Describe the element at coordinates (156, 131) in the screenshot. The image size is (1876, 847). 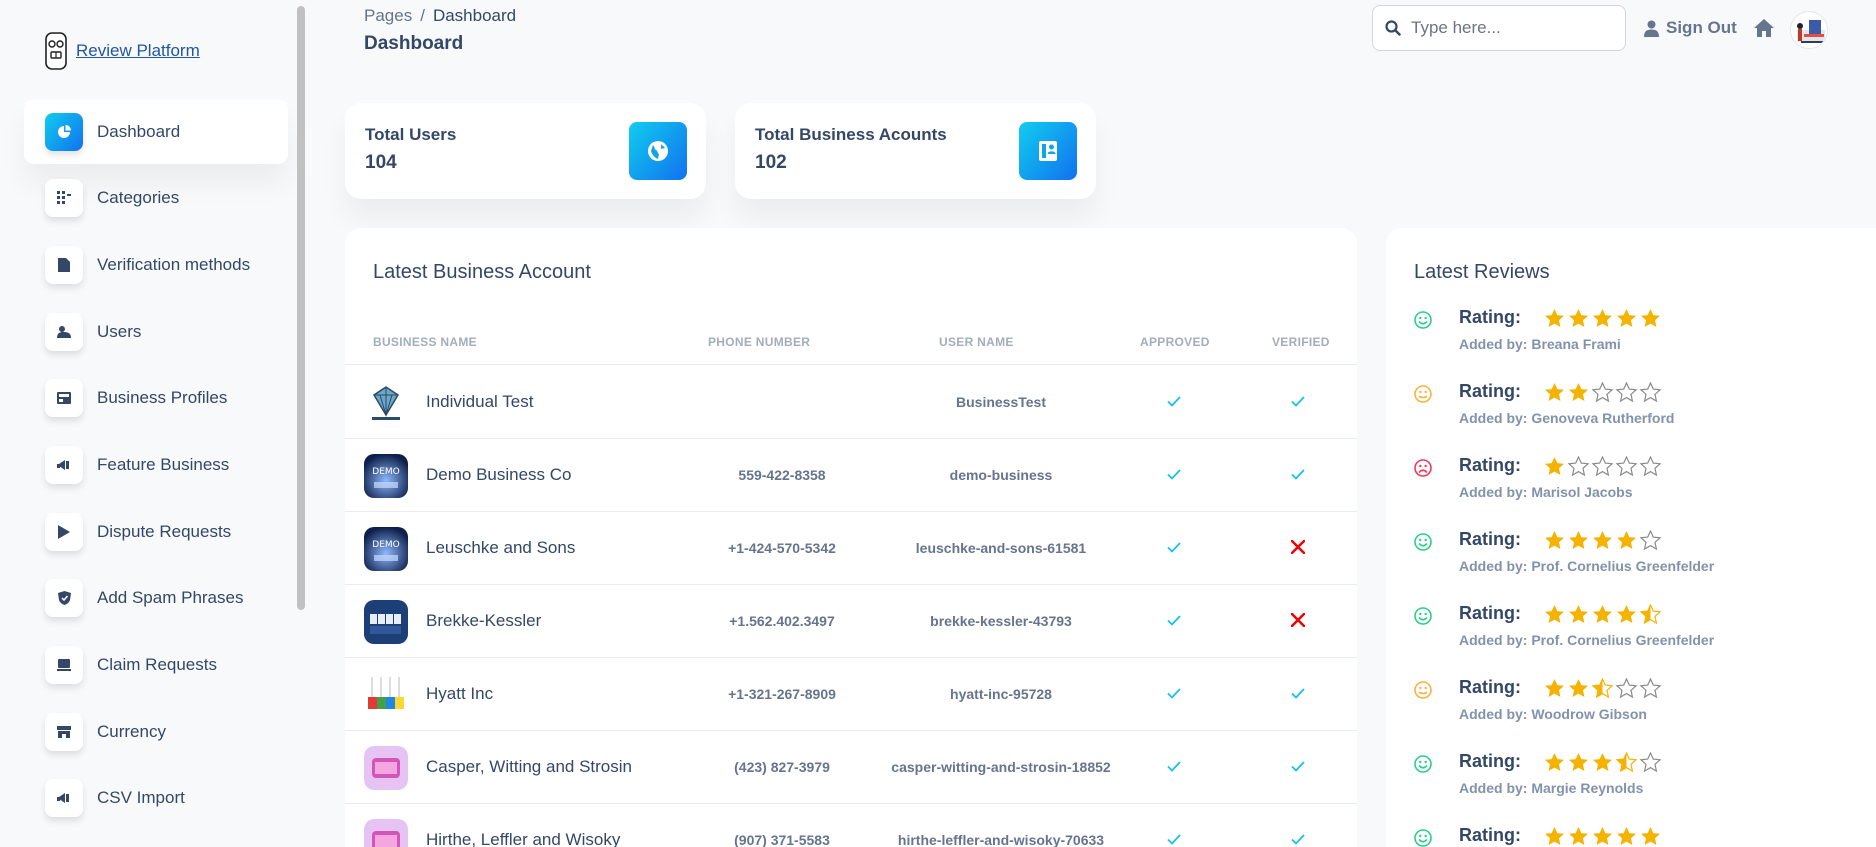
I see `sidebar-item-dashboard: Dashboard` at that location.